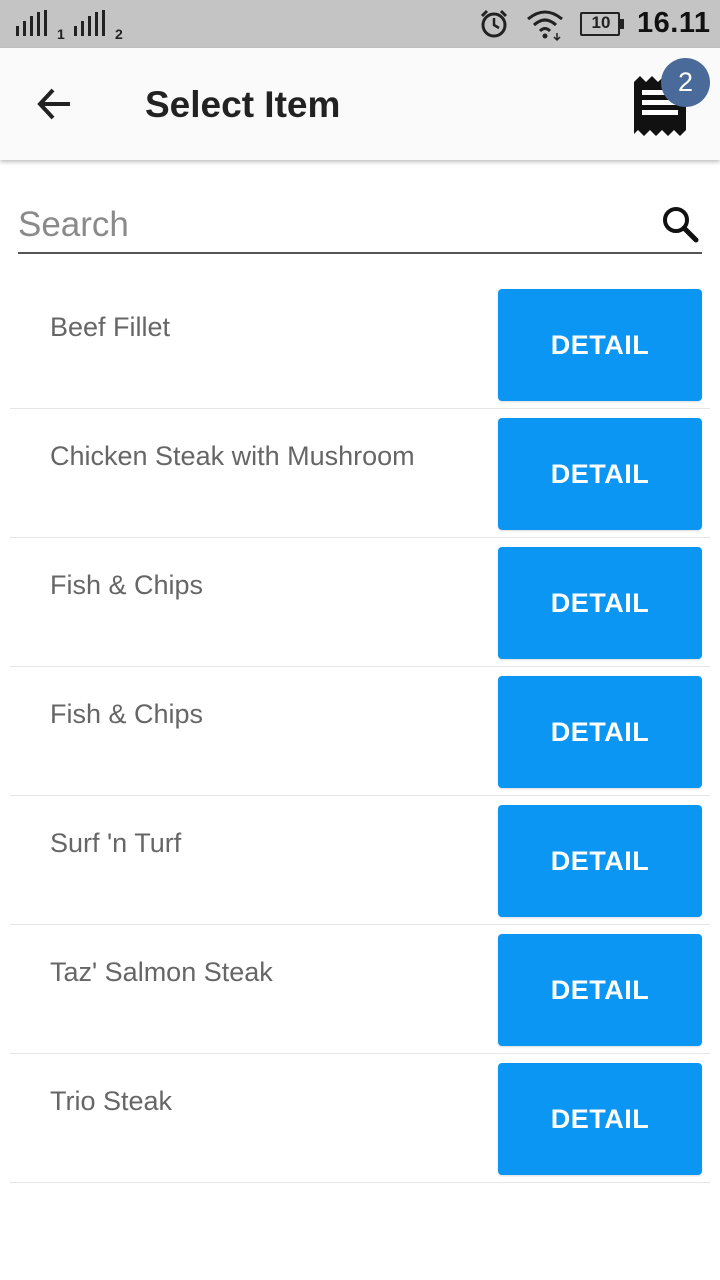 This screenshot has width=720, height=1280. I want to click on battery-icon: 10, so click(602, 24).